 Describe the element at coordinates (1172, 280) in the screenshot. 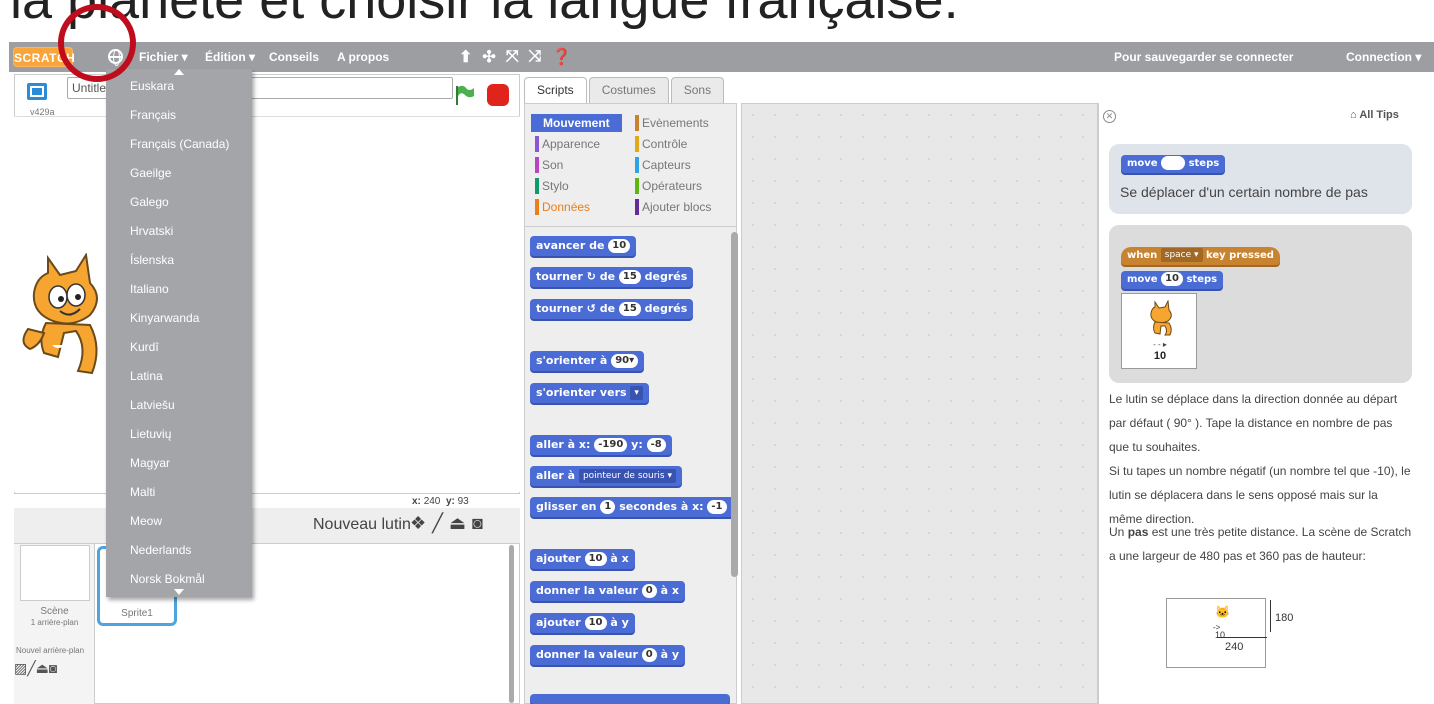

I see `tip-move-10-block: move 10 steps` at that location.